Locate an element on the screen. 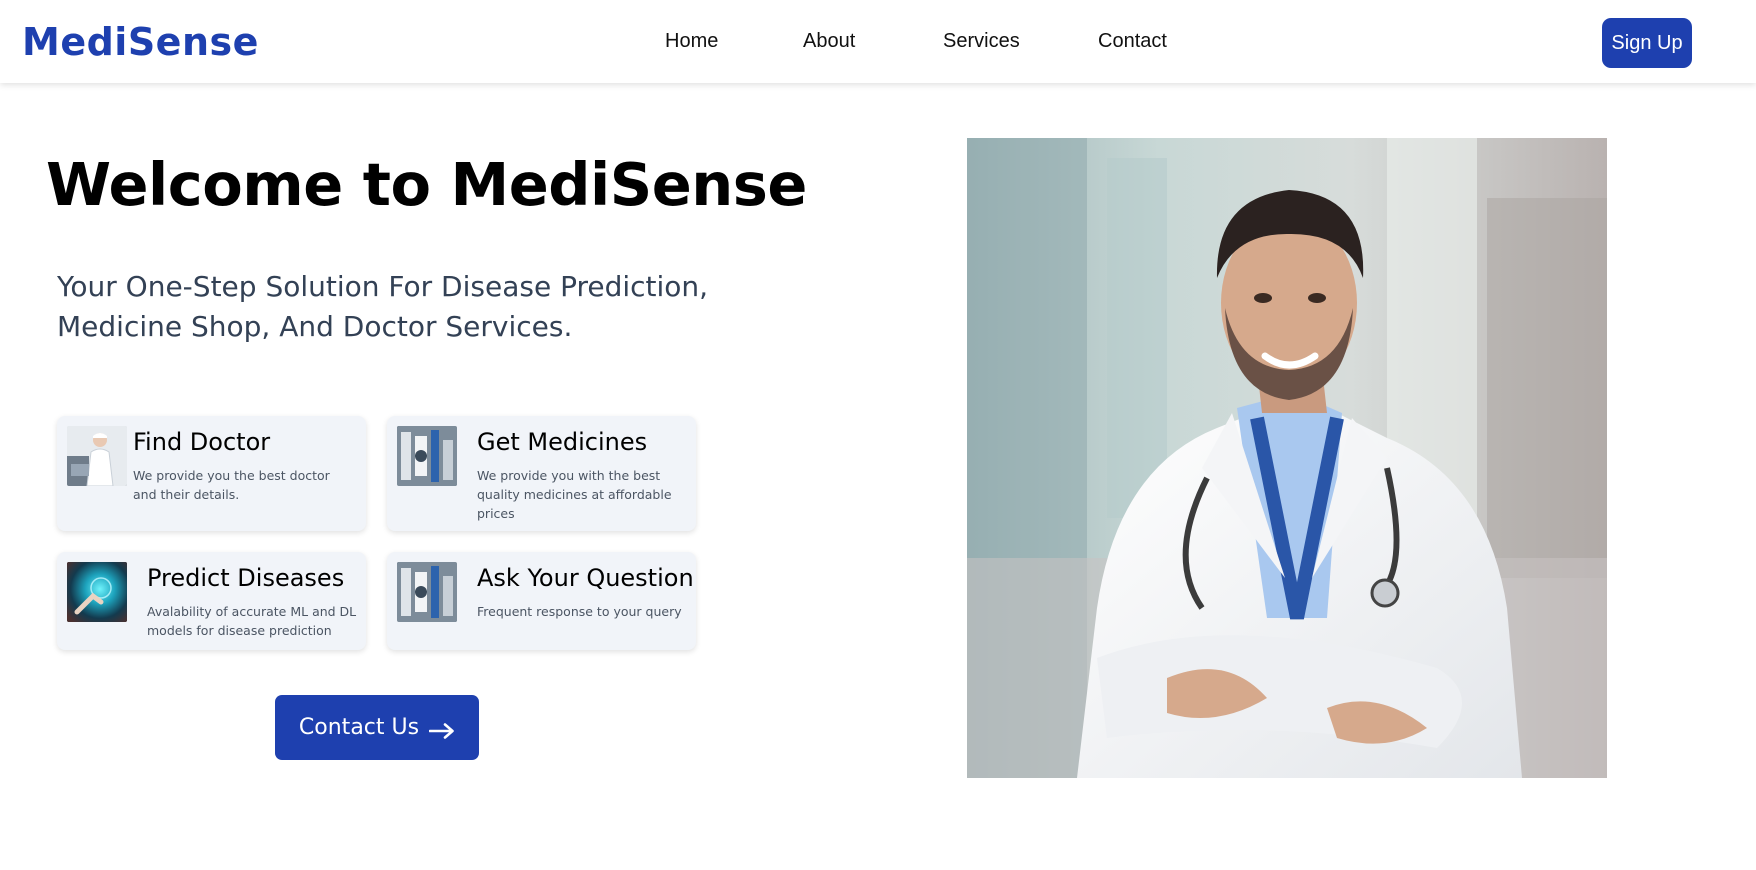  sign-up-button: Sign Up is located at coordinates (1647, 43).